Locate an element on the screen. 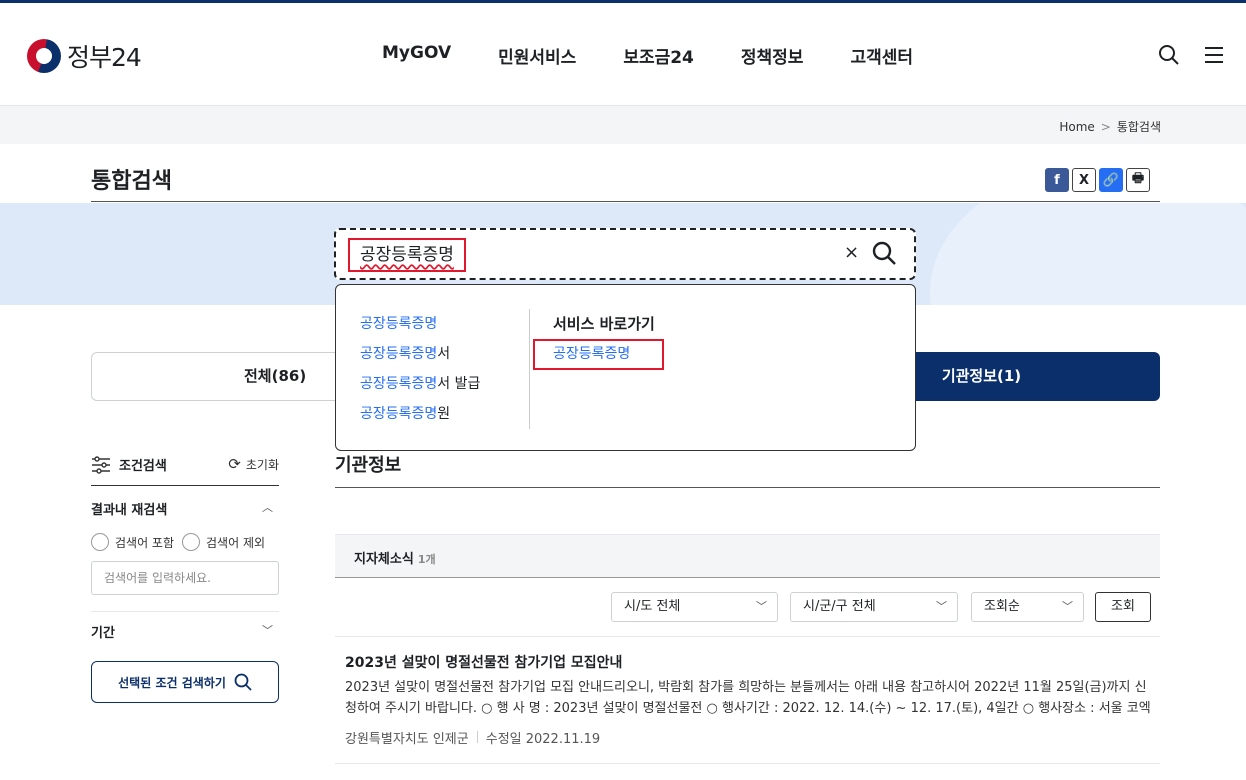 The height and width of the screenshot is (780, 1246). apply-filter-button: 선택된 조건 검색하기 is located at coordinates (185, 682).